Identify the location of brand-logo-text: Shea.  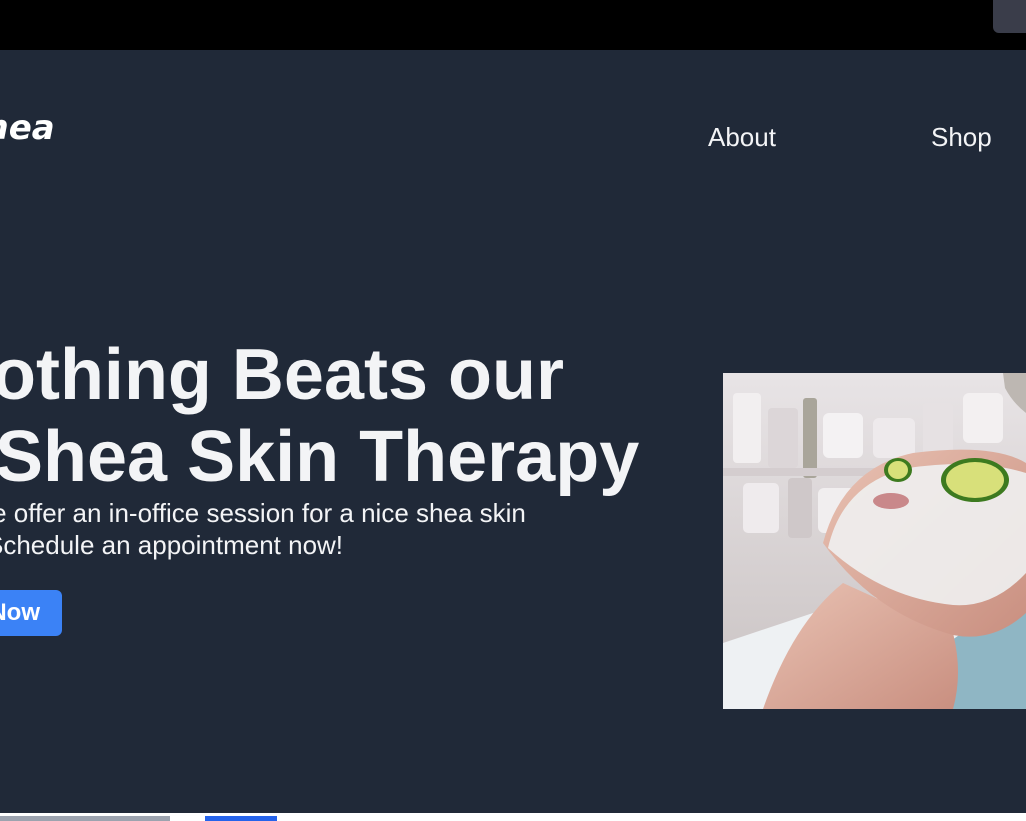
(27, 128).